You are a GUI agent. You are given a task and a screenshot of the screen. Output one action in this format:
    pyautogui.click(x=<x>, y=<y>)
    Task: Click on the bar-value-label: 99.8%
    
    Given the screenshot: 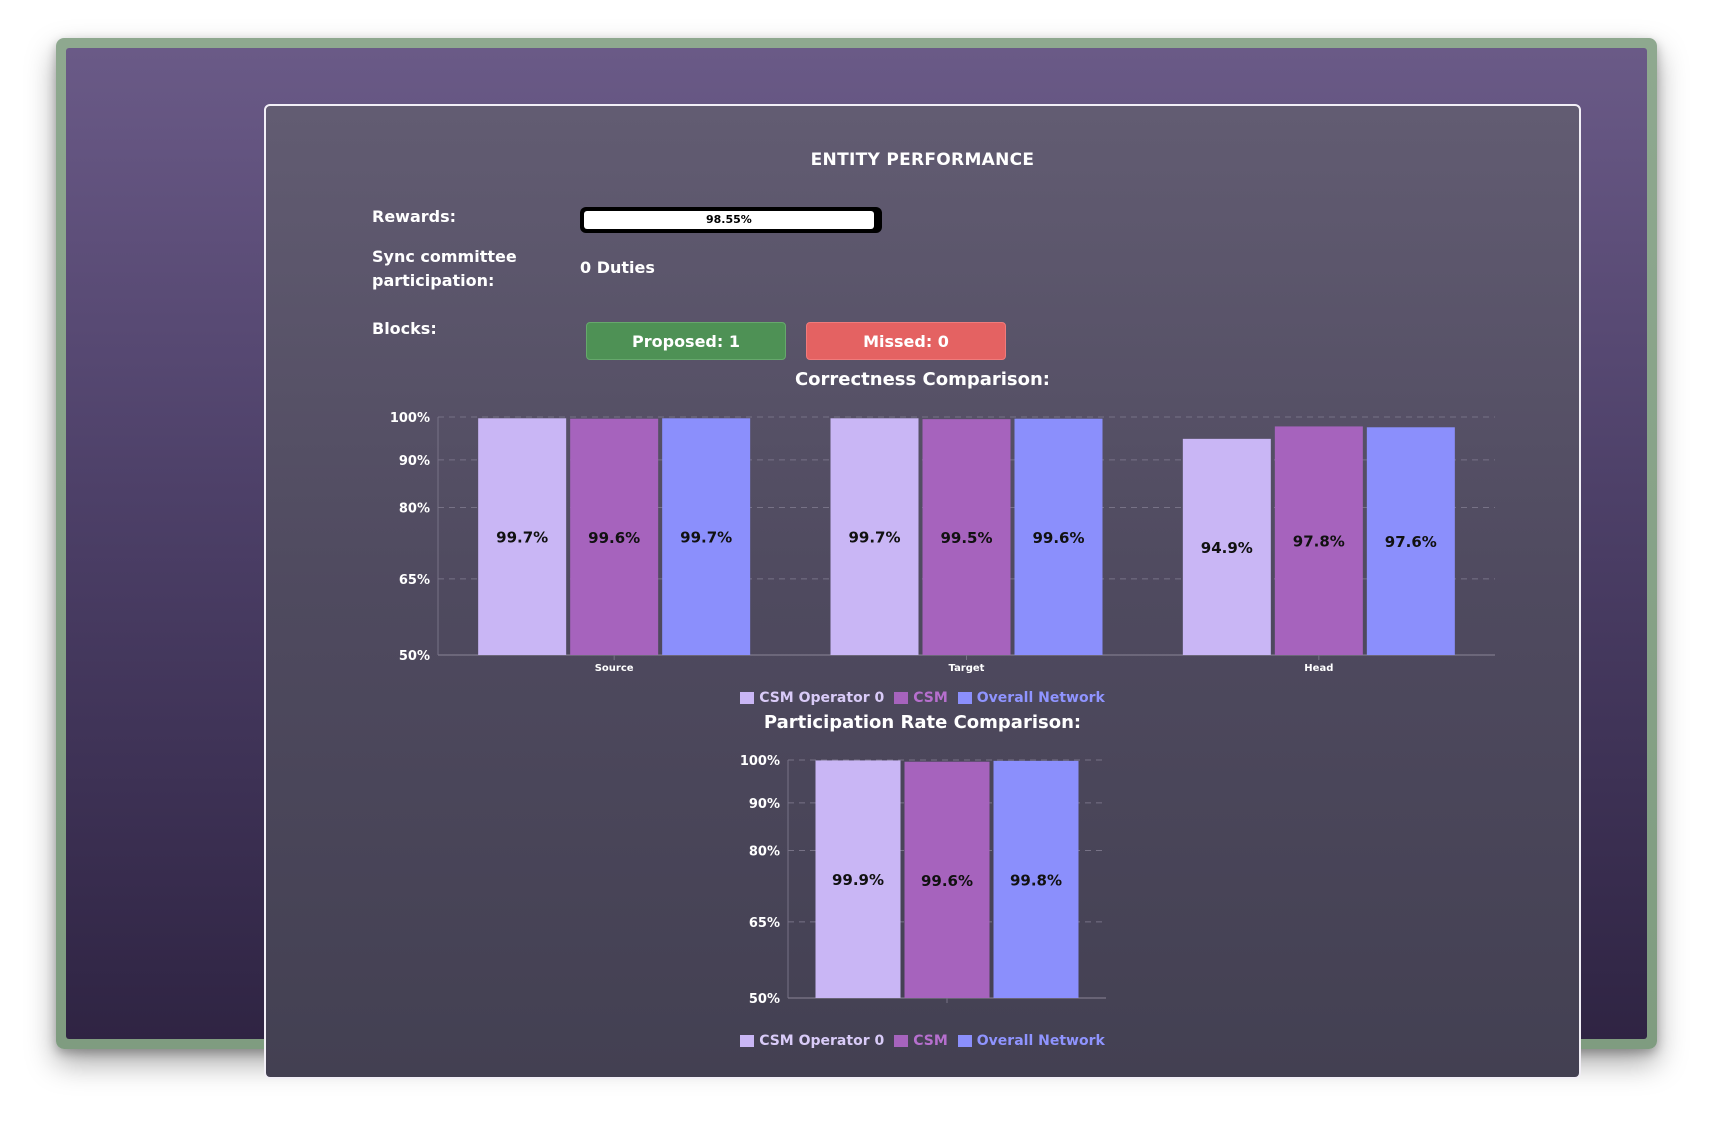 What is the action you would take?
    pyautogui.click(x=1036, y=880)
    